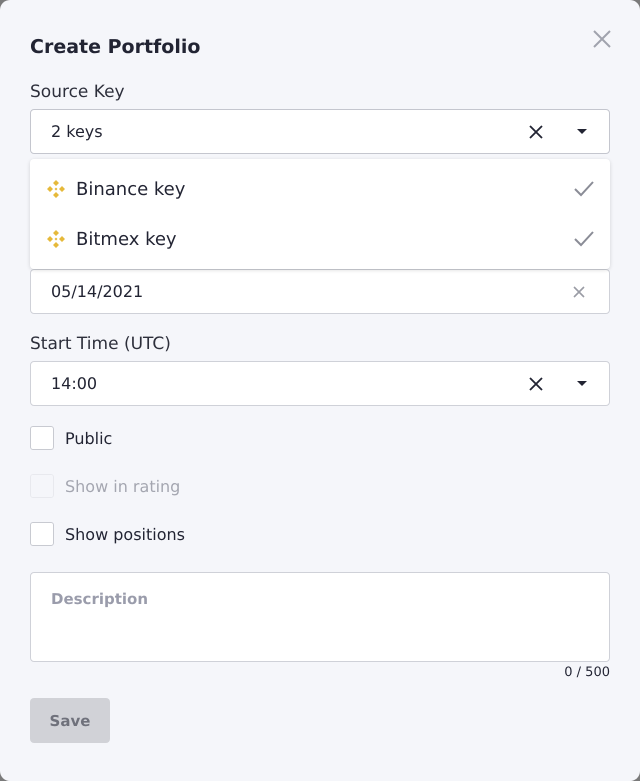  I want to click on description-field: Description, so click(320, 617).